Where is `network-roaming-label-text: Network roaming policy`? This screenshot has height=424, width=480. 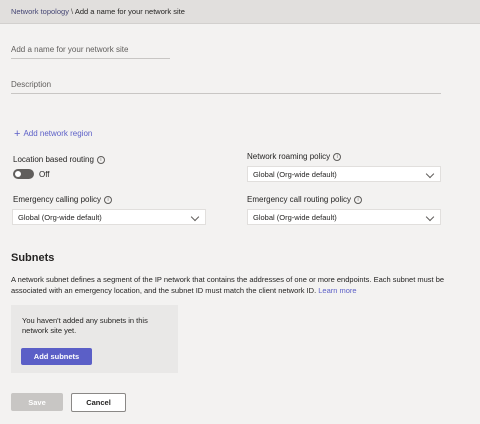 network-roaming-label-text: Network roaming policy is located at coordinates (289, 156).